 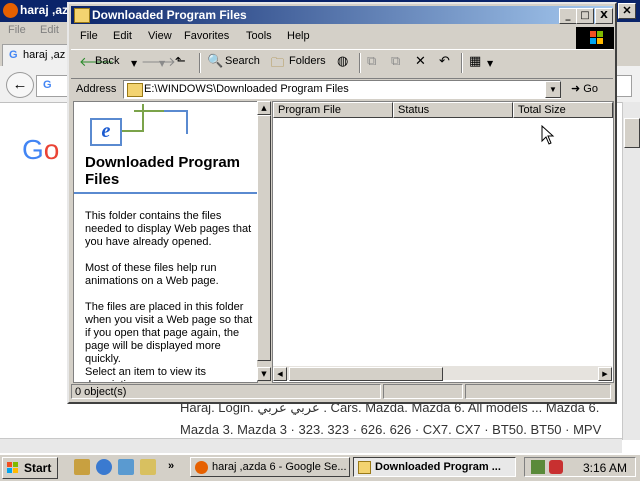 I want to click on google-logo: Go, so click(x=40, y=150).